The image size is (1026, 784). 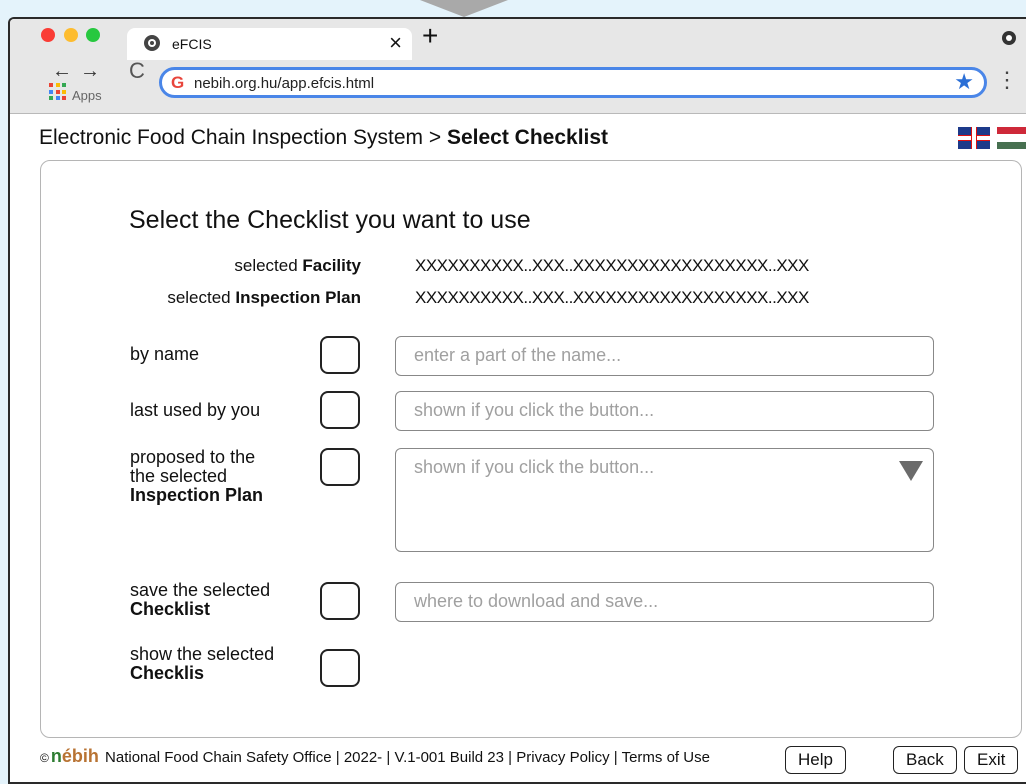 I want to click on dropdown-triangle-icon, so click(x=911, y=471).